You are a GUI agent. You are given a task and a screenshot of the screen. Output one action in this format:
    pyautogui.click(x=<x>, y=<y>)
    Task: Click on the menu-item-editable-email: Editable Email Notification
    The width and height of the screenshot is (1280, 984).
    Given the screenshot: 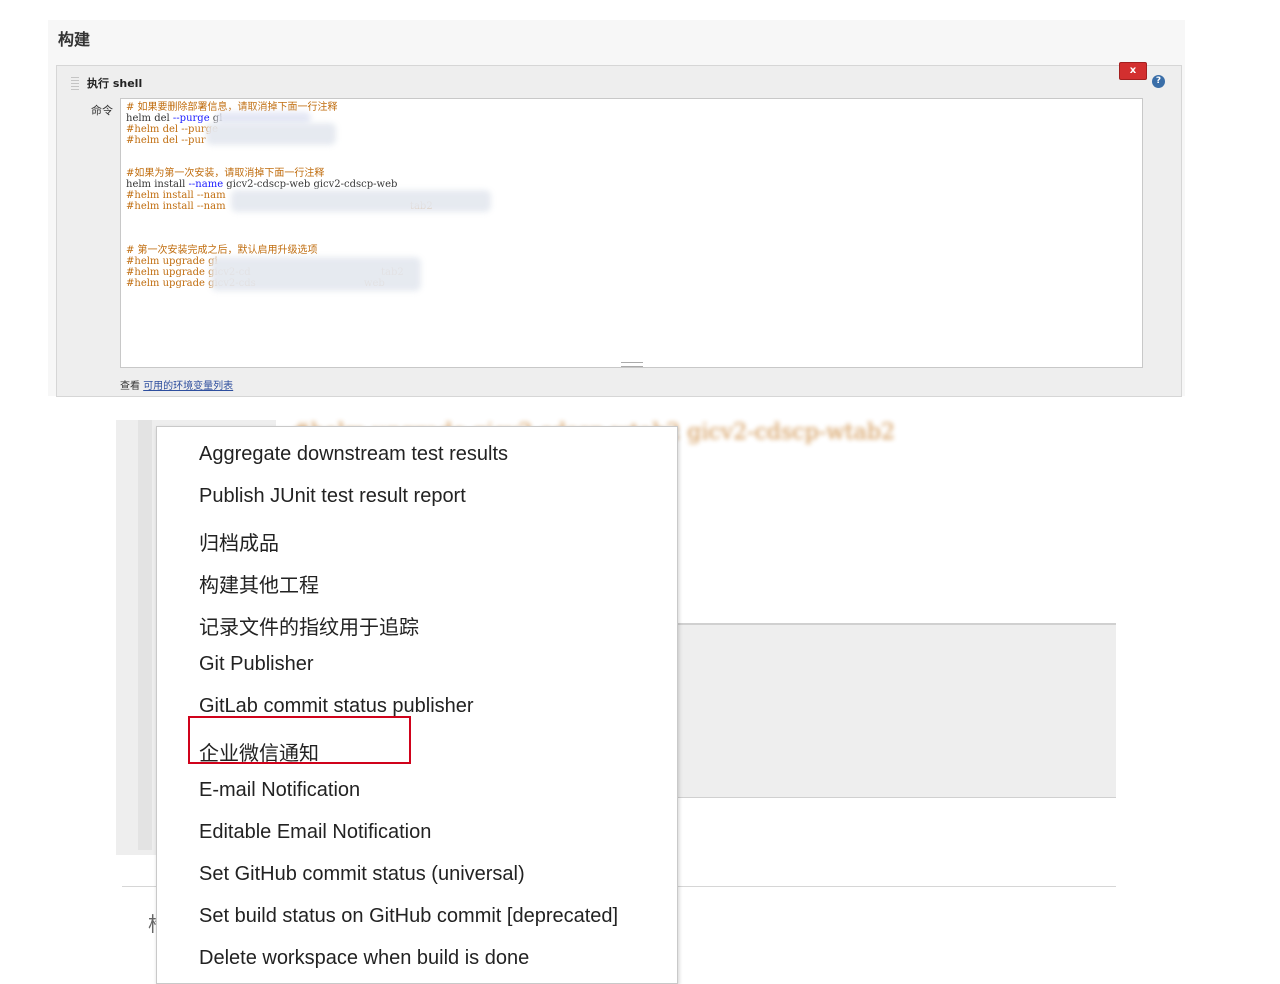 What is the action you would take?
    pyautogui.click(x=315, y=832)
    